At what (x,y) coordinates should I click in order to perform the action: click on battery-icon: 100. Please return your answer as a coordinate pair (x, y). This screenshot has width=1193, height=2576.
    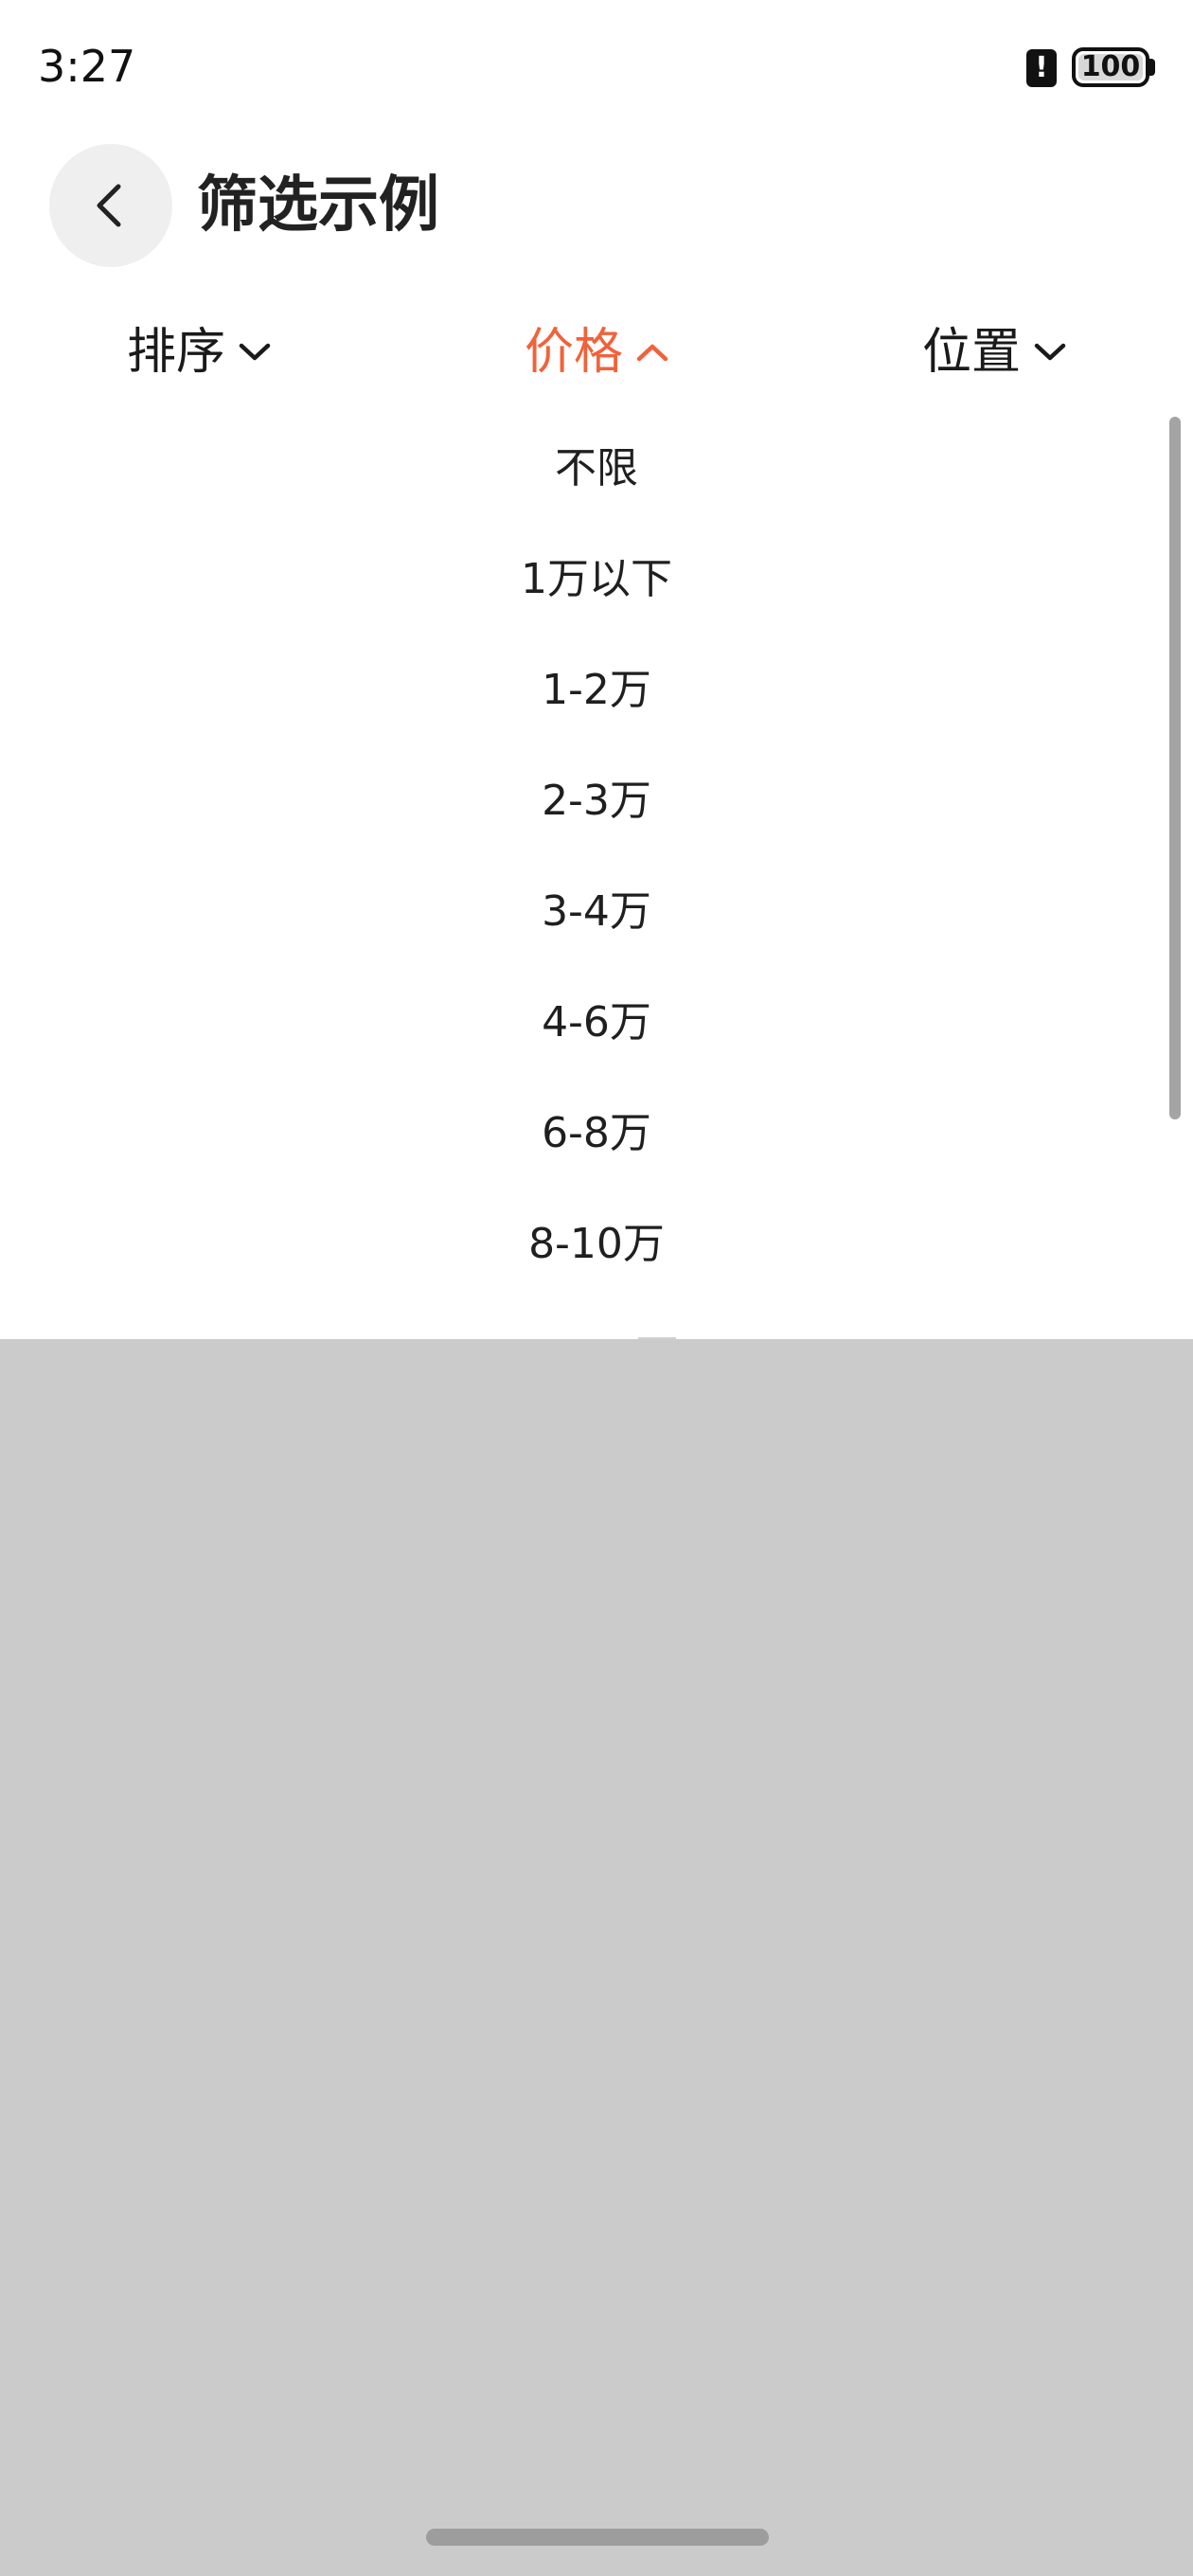
    Looking at the image, I should click on (1110, 67).